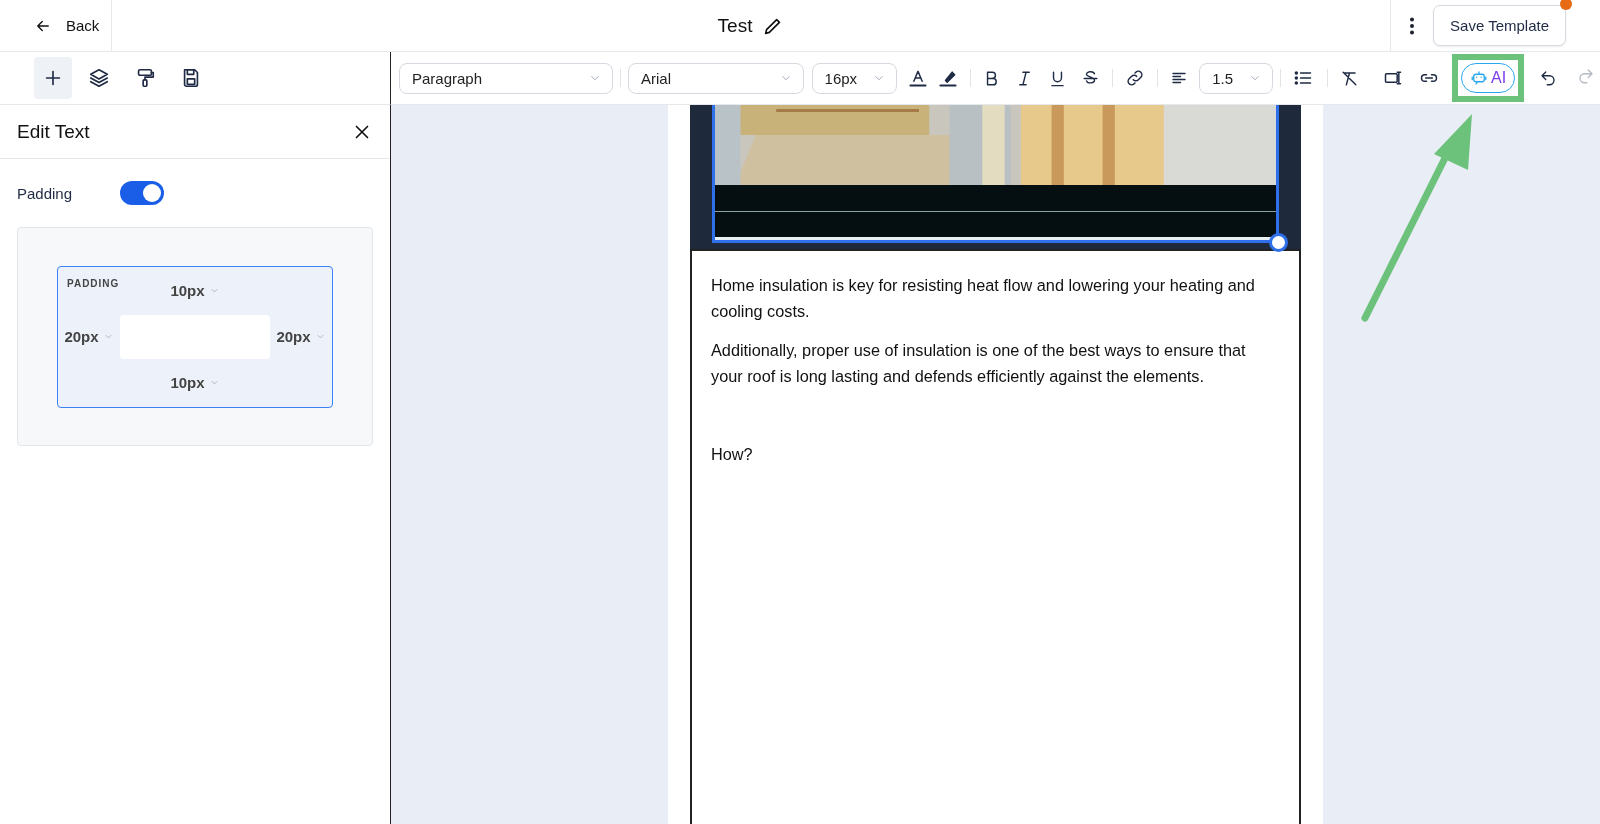 This screenshot has height=824, width=1600. I want to click on text-field-icon, so click(1393, 78).